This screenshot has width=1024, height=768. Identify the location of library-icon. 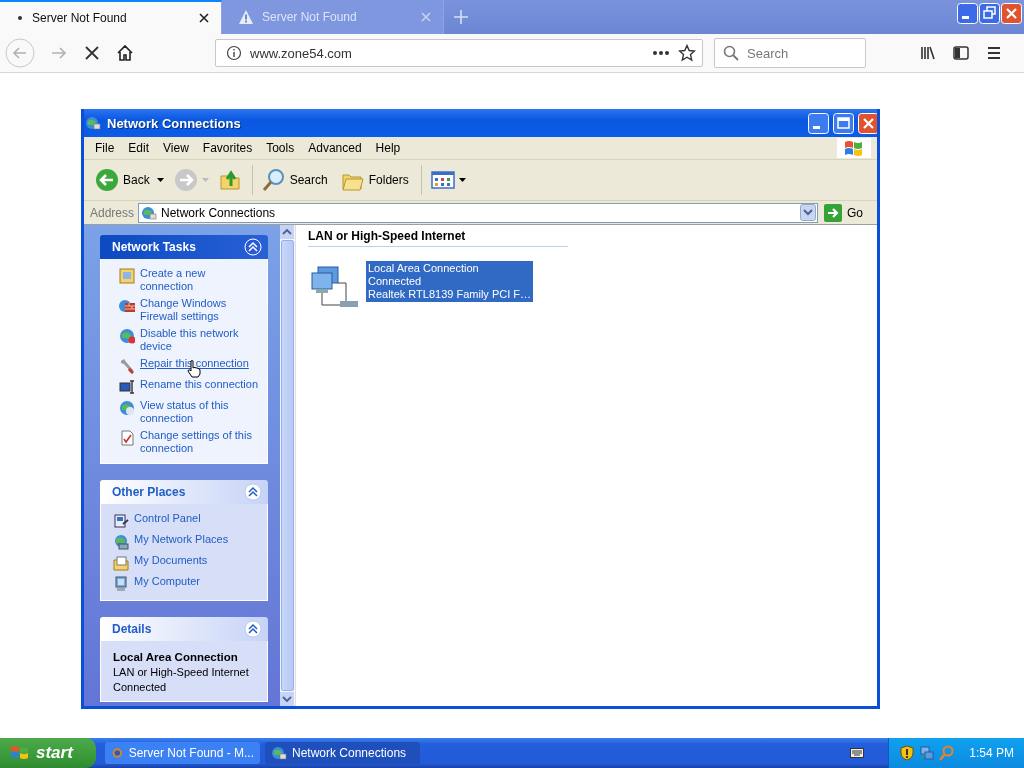
(928, 53).